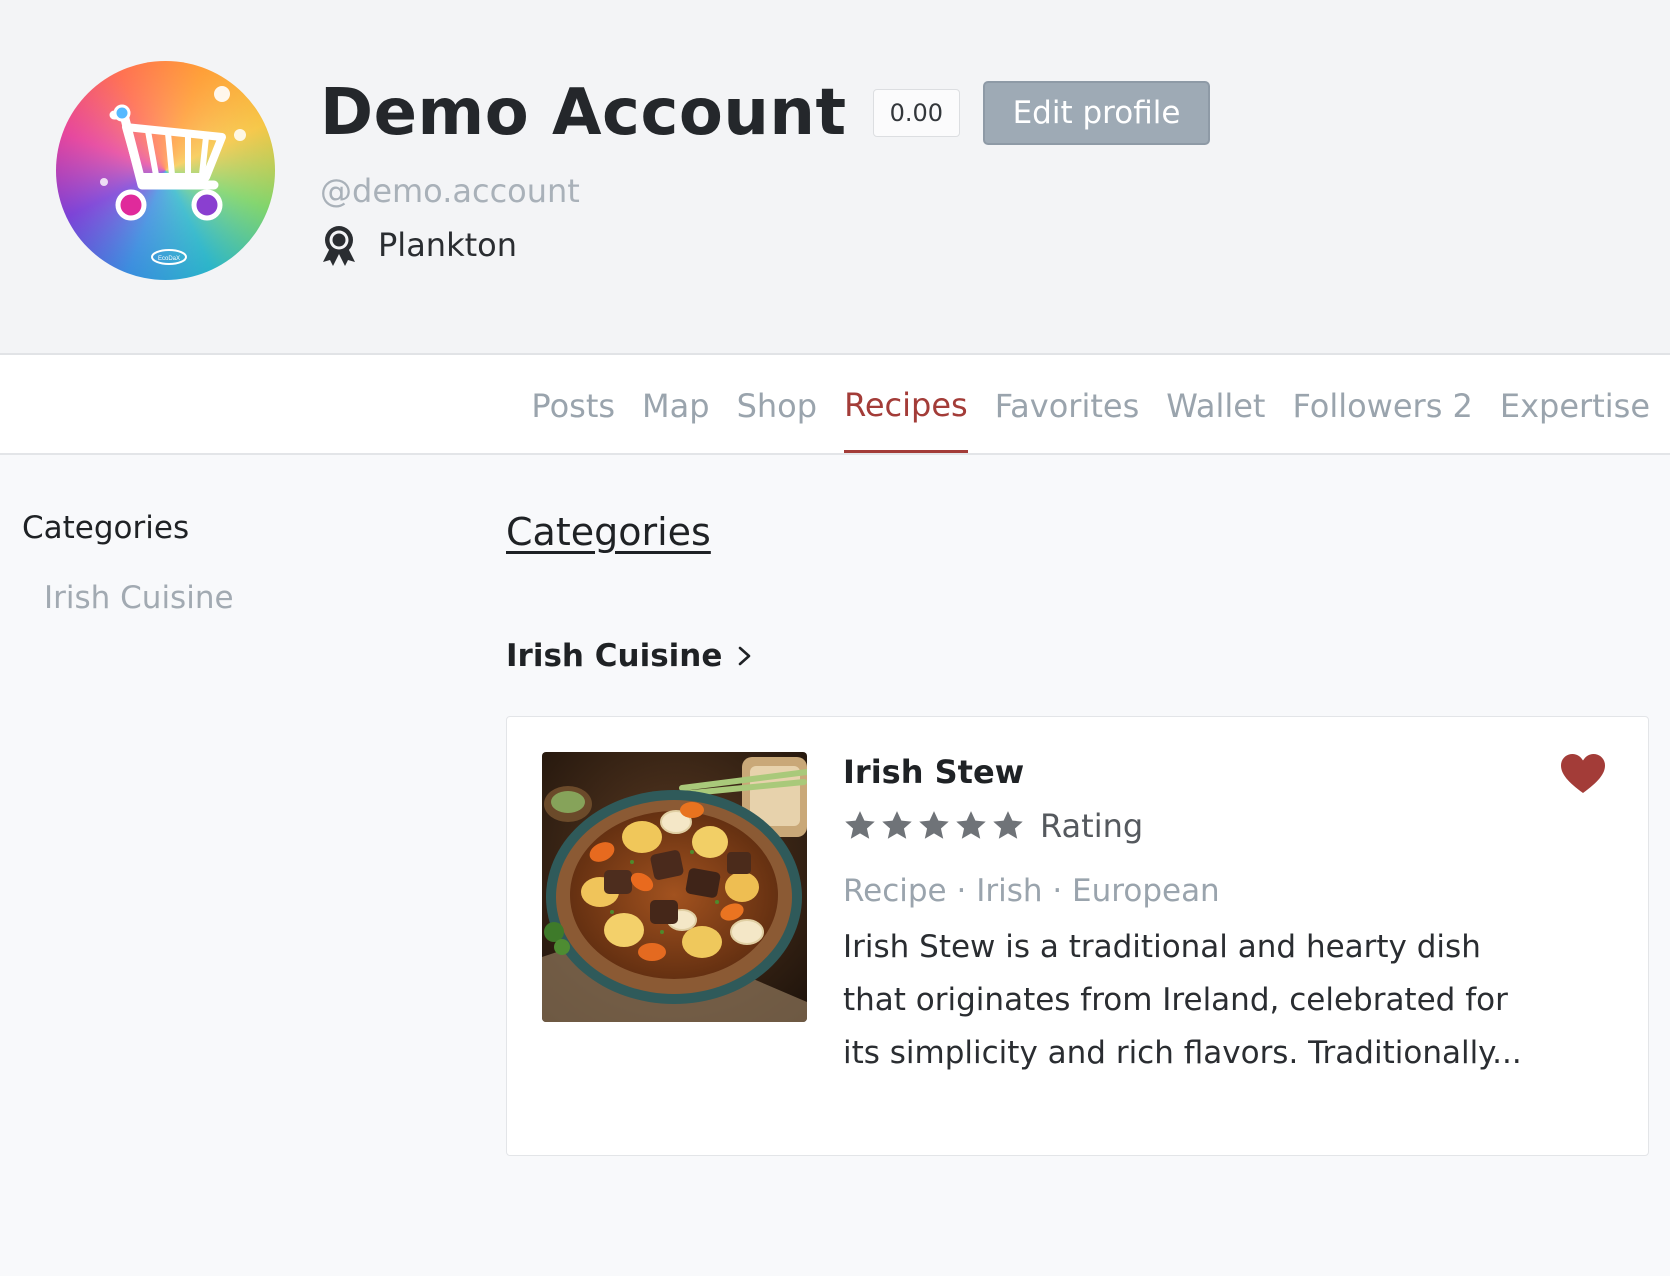 This screenshot has height=1276, width=1670. I want to click on sidebar-title: Categories, so click(106, 528).